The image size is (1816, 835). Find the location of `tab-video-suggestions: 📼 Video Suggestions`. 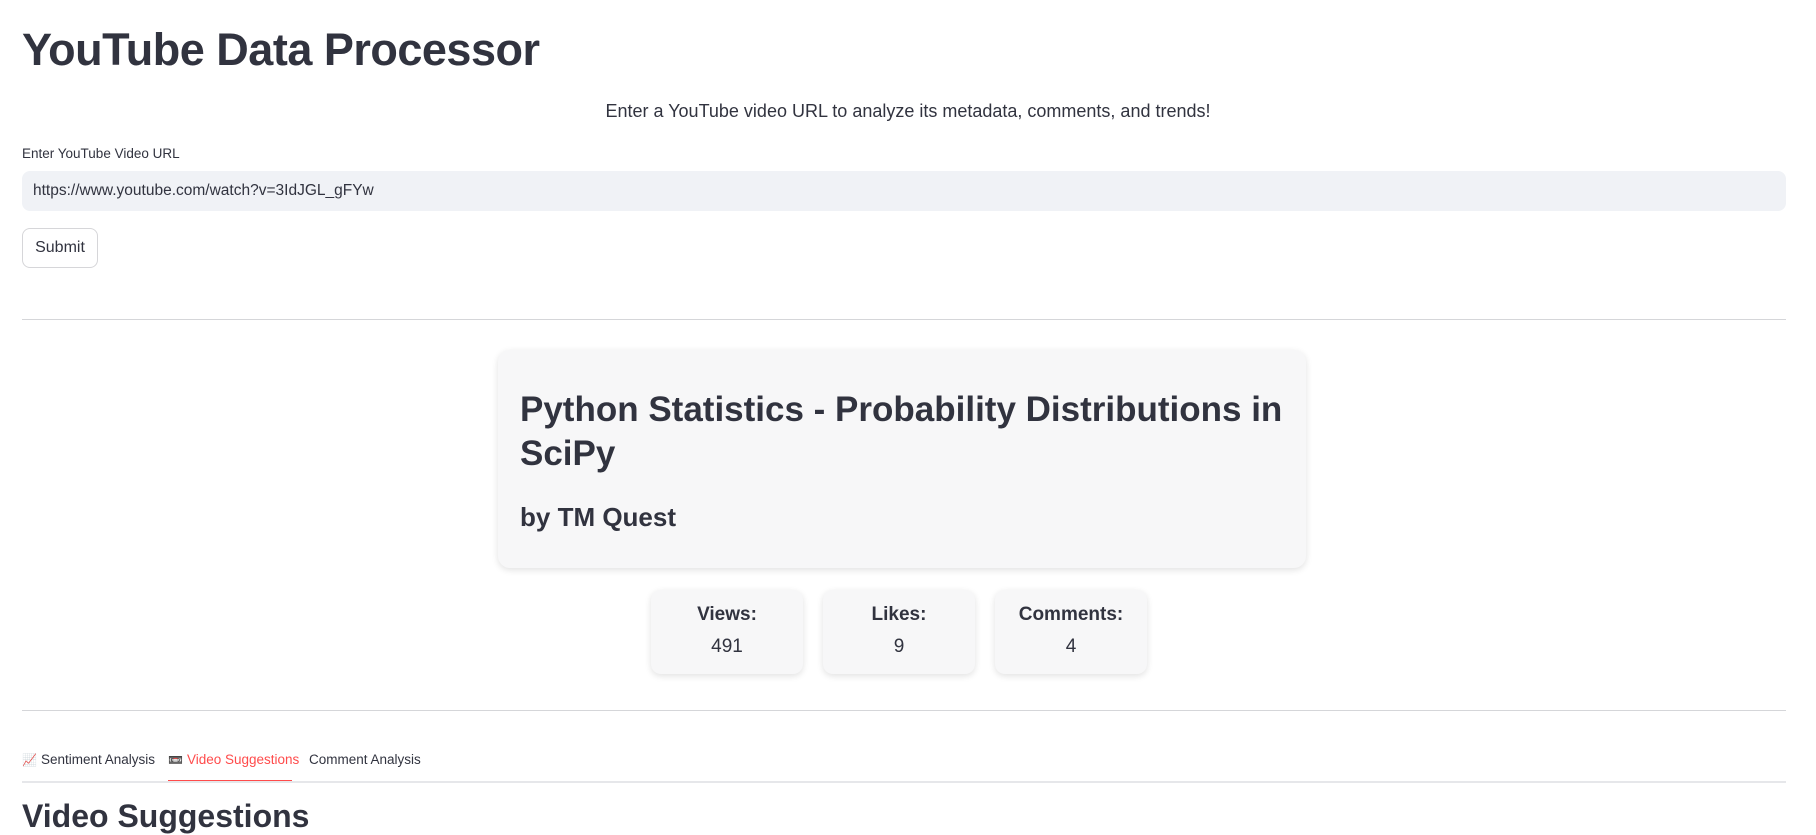

tab-video-suggestions: 📼 Video Suggestions is located at coordinates (233, 762).